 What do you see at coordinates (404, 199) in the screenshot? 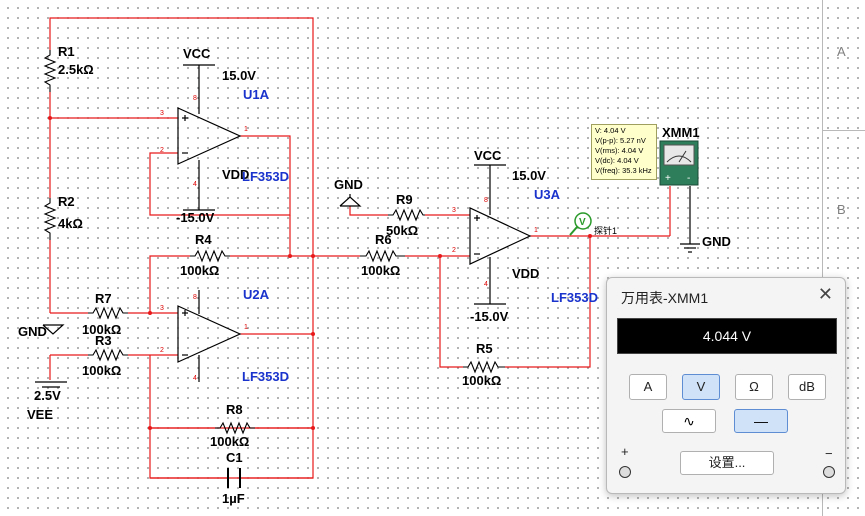
I see `label-r9: R9` at bounding box center [404, 199].